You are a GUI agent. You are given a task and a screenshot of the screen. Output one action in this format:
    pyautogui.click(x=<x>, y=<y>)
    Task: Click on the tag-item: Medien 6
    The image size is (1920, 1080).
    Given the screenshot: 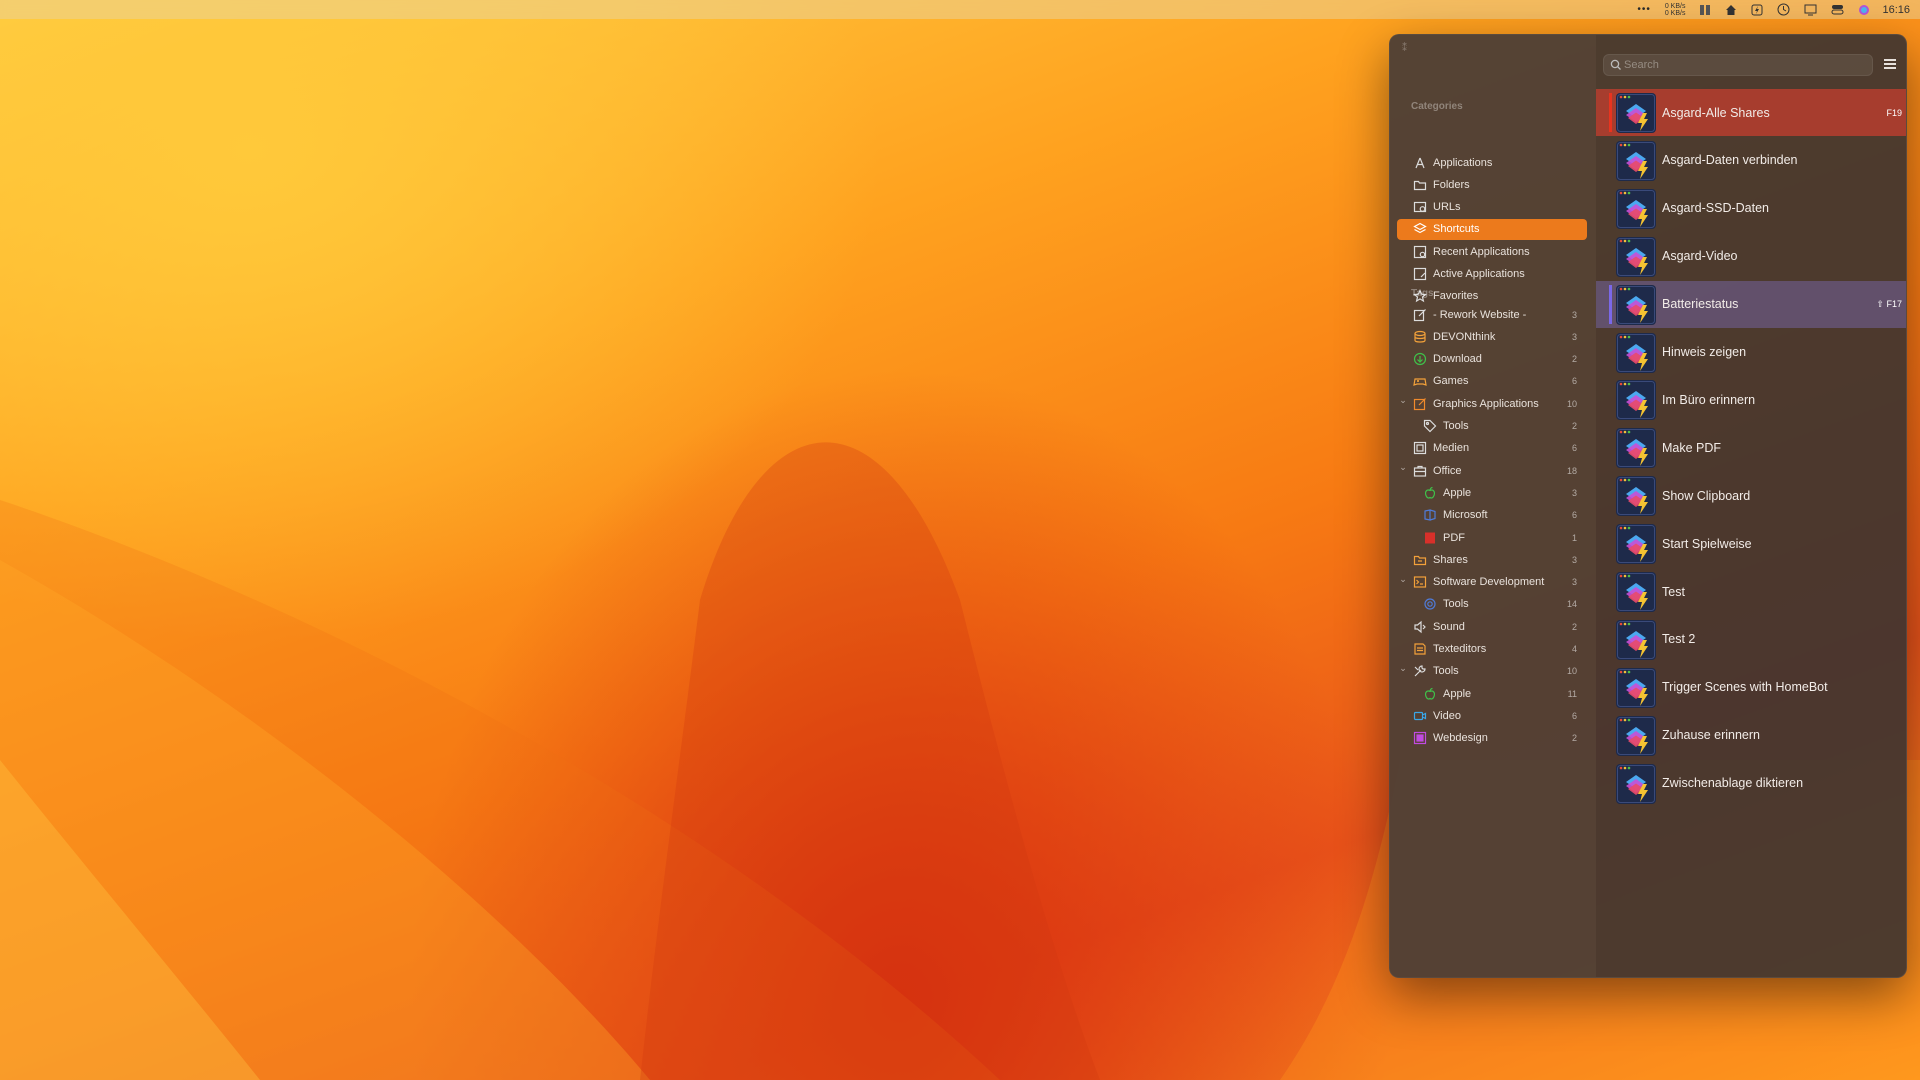 What is the action you would take?
    pyautogui.click(x=1492, y=448)
    